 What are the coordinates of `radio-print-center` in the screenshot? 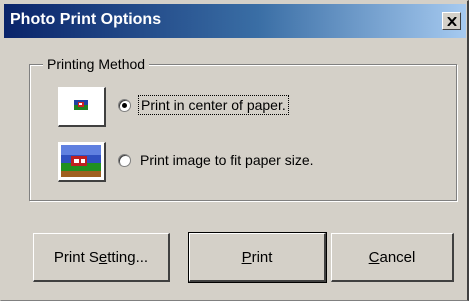 It's located at (124, 105).